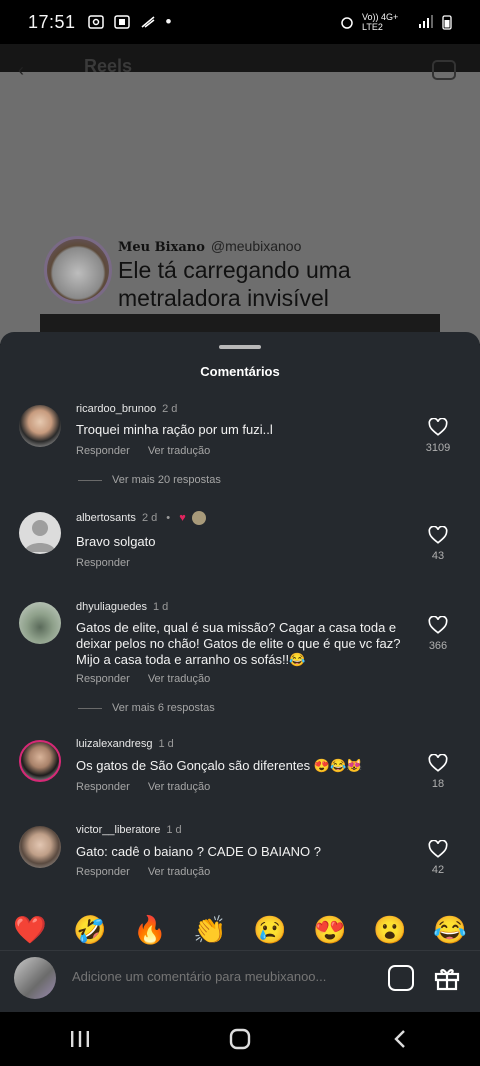 This screenshot has width=480, height=1066. Describe the element at coordinates (40, 536) in the screenshot. I see `default-avatar-icon` at that location.